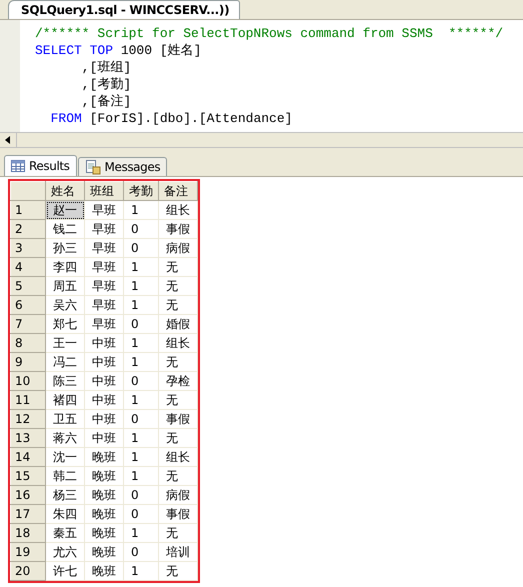 The image size is (523, 587). What do you see at coordinates (65, 419) in the screenshot?
I see `table-cell: 卫五` at bounding box center [65, 419].